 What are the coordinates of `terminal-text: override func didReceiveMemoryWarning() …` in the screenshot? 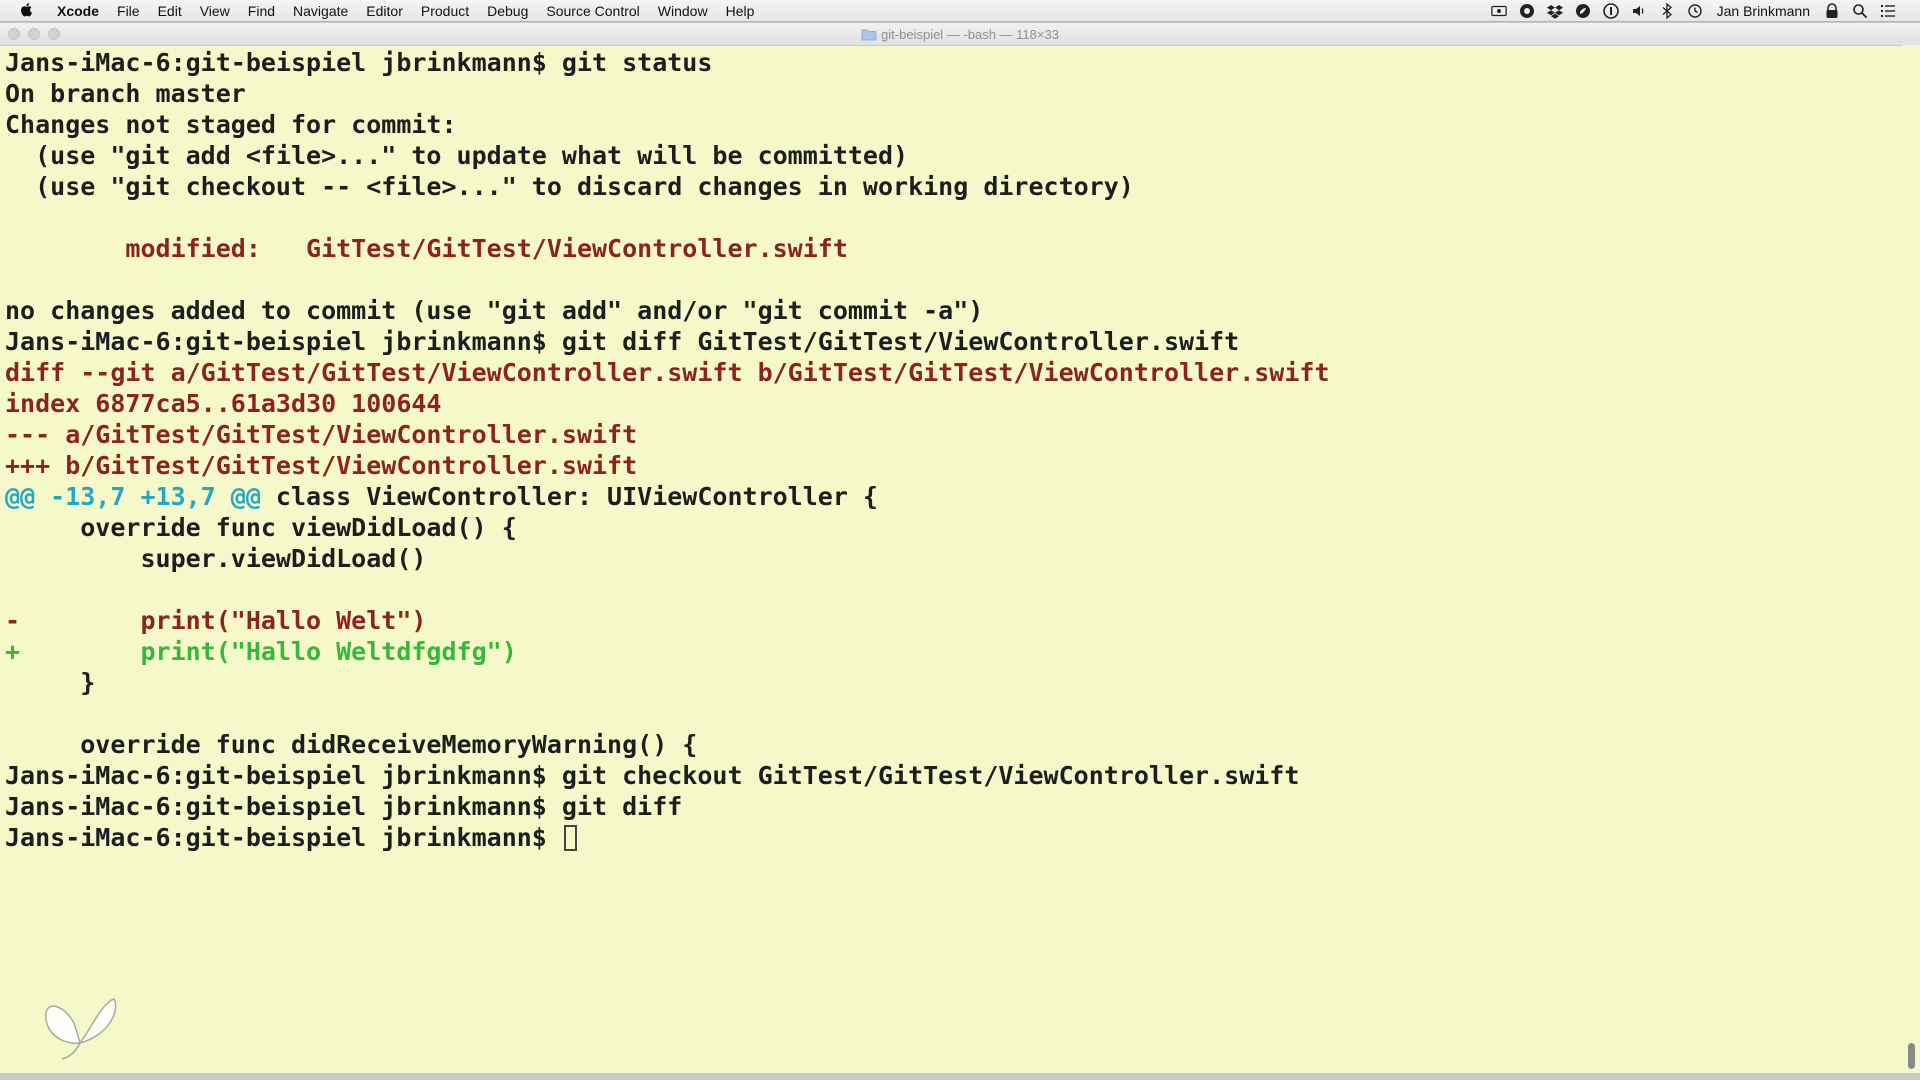 It's located at (351, 744).